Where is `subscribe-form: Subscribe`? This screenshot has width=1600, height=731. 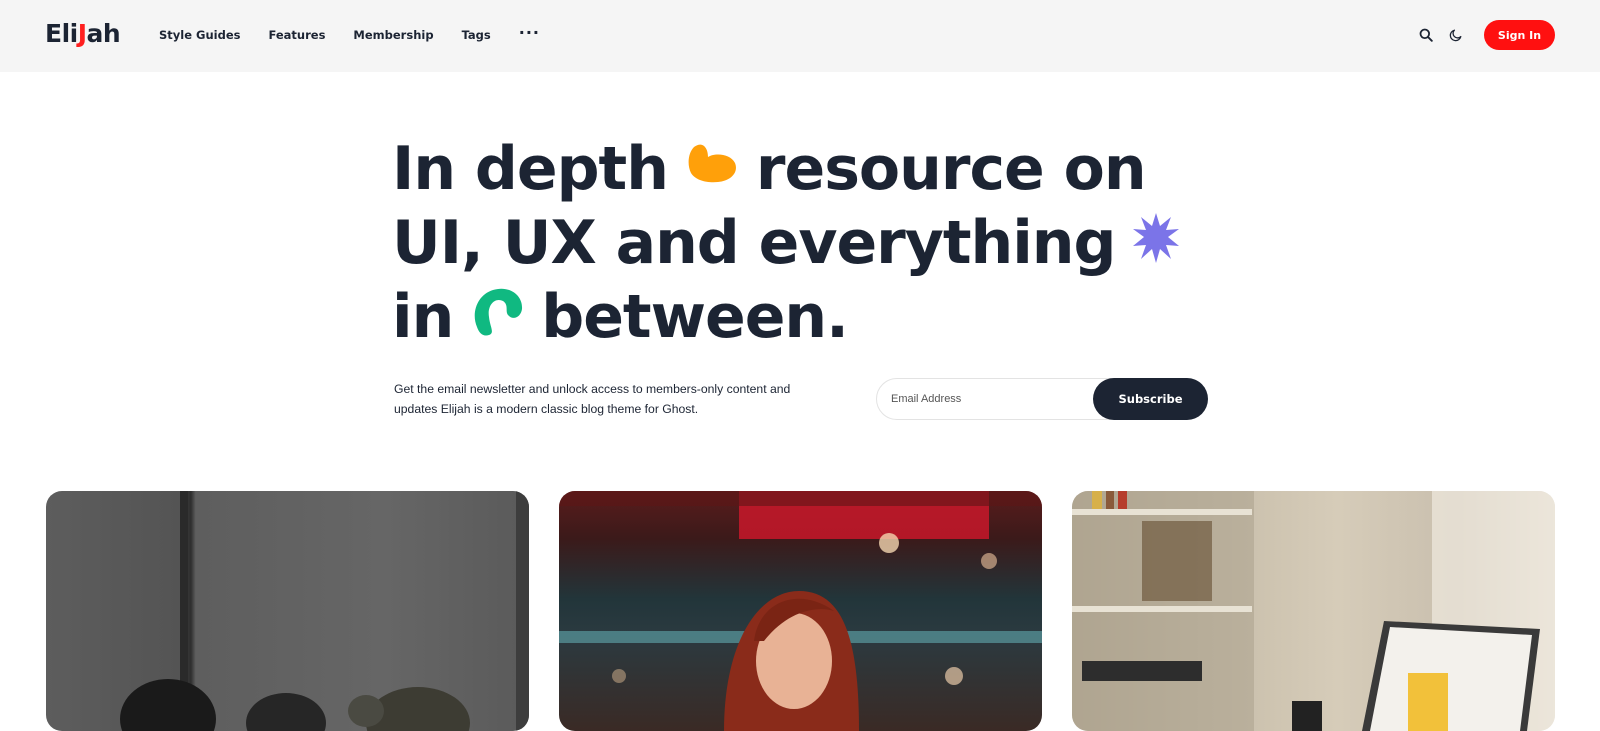 subscribe-form: Subscribe is located at coordinates (1042, 399).